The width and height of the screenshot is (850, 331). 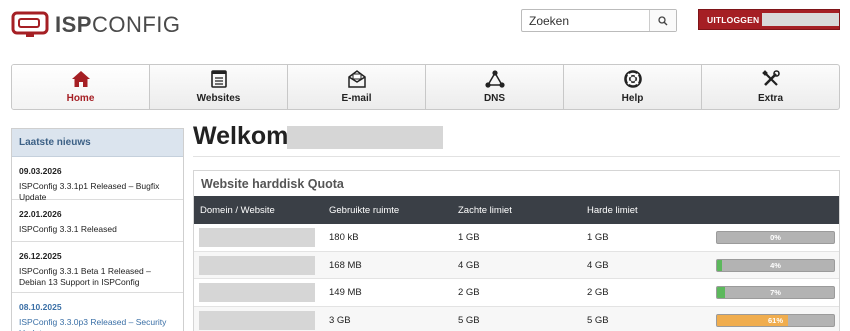 I want to click on lifebuoy-icon, so click(x=632, y=79).